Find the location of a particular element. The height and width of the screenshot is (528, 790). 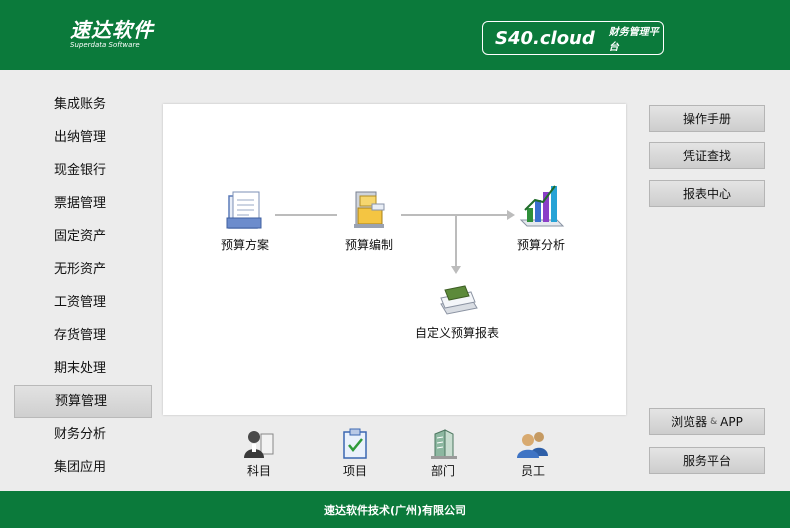

report-center-button: 报表中心 is located at coordinates (707, 193).